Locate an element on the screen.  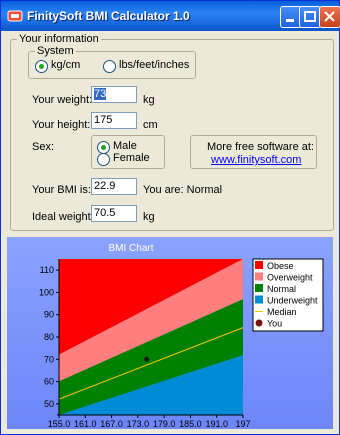
legend-label: Underweight is located at coordinates (292, 301).